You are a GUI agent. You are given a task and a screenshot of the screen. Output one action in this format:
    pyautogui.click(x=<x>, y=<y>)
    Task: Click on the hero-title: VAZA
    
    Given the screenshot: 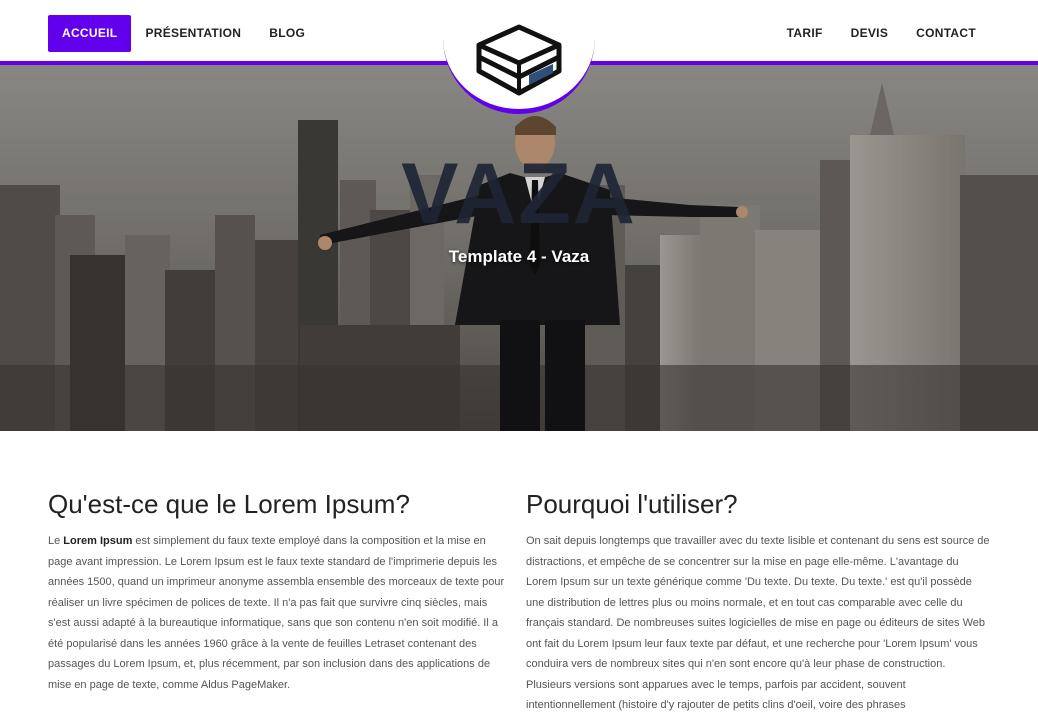 What is the action you would take?
    pyautogui.click(x=519, y=194)
    